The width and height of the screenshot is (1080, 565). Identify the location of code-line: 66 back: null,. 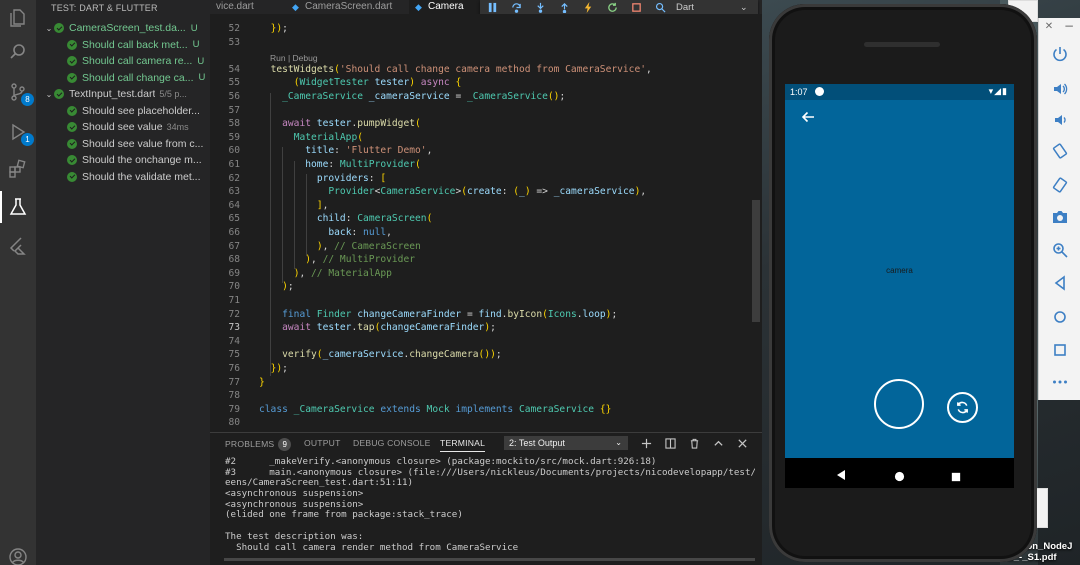
(486, 233).